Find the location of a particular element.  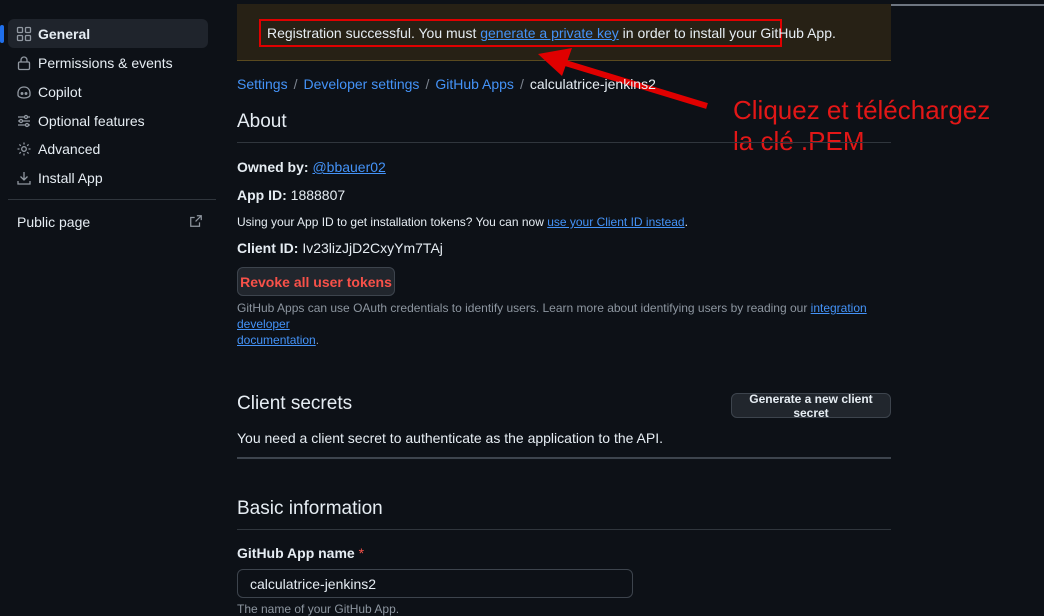

client-id-value: Iv23lizJjD2CxyYm7TAj is located at coordinates (372, 248).